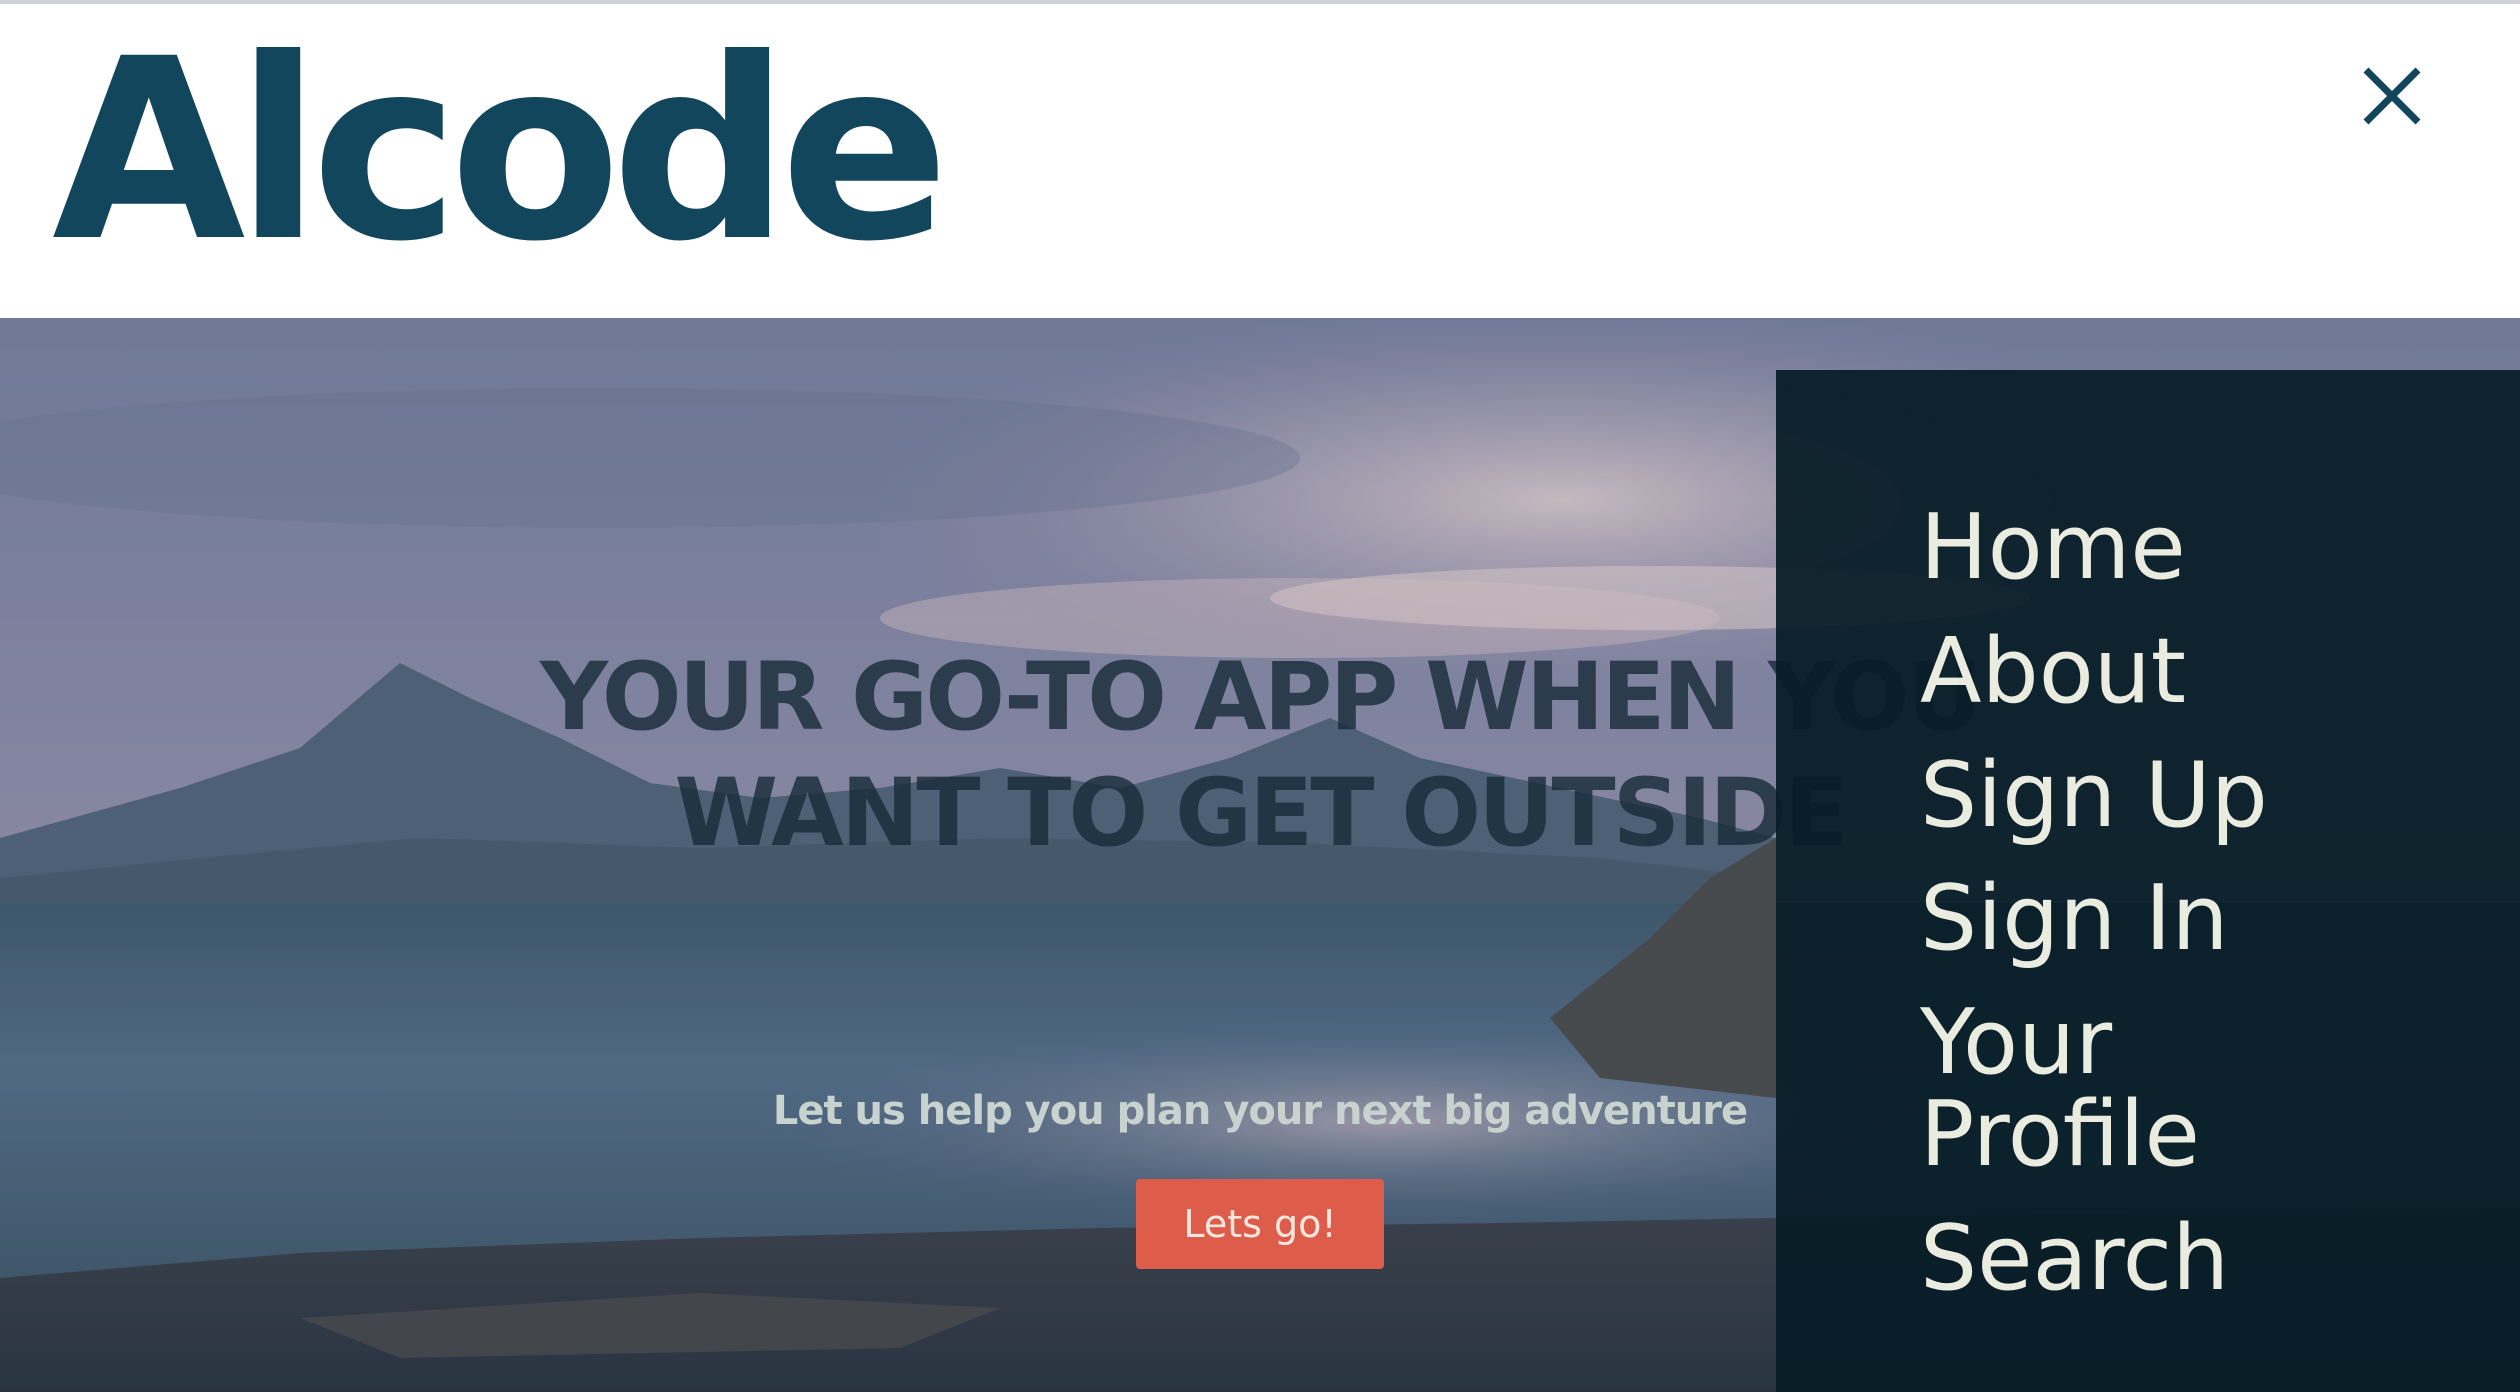 This screenshot has height=1392, width=2520. I want to click on nav-item-your-profile-line-2: Profile, so click(2060, 1135).